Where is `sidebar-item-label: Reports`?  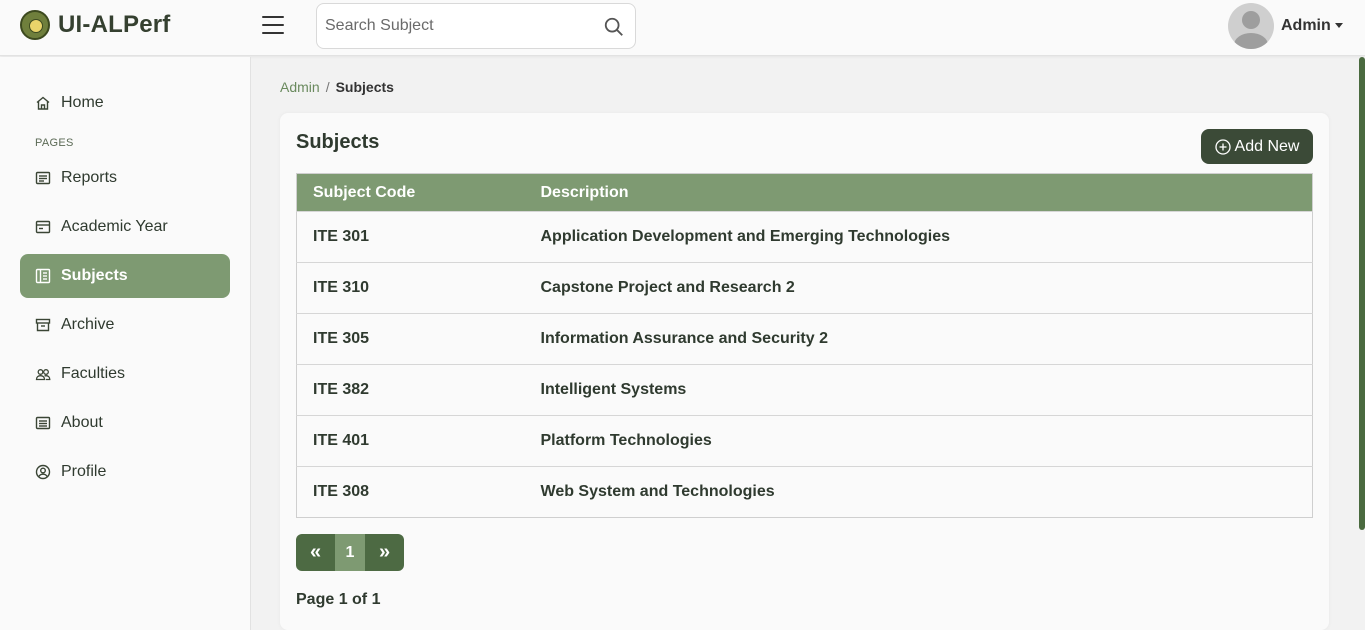 sidebar-item-label: Reports is located at coordinates (89, 177).